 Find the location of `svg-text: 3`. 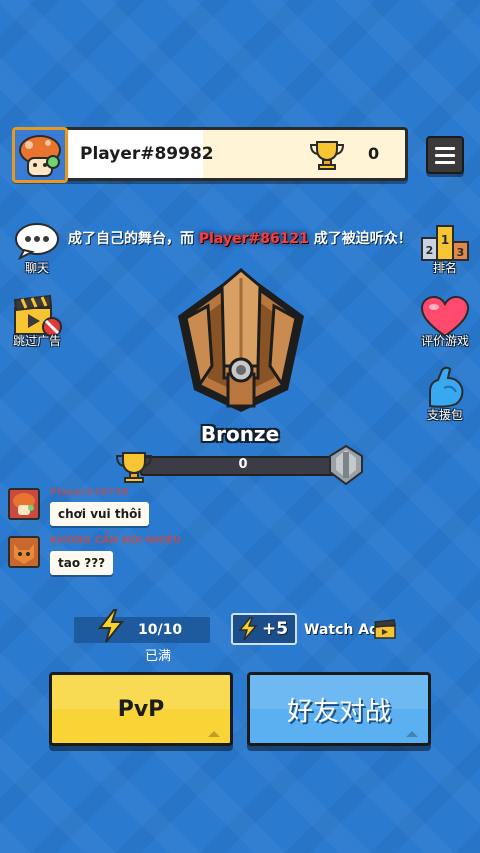

svg-text: 3 is located at coordinates (461, 252).